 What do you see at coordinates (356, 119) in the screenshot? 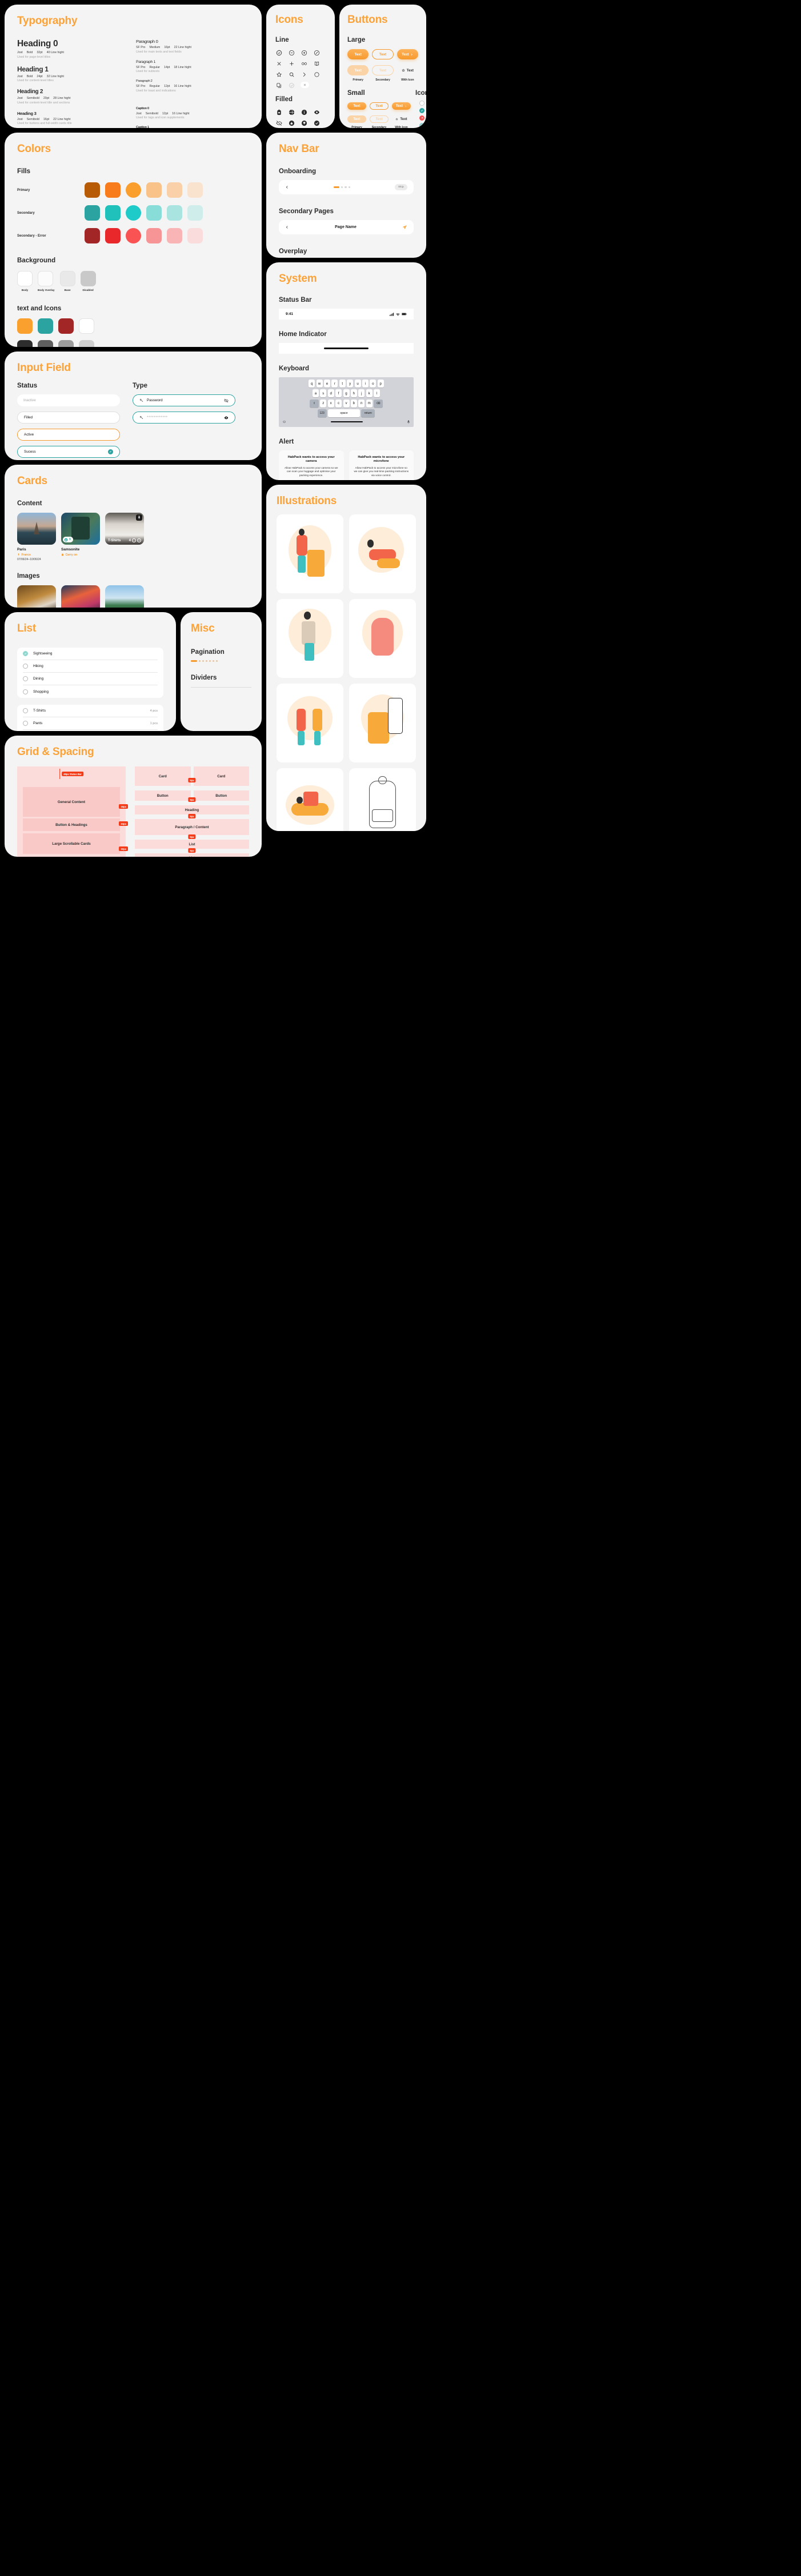
I see `primary-small-disabled-button: Text` at bounding box center [356, 119].